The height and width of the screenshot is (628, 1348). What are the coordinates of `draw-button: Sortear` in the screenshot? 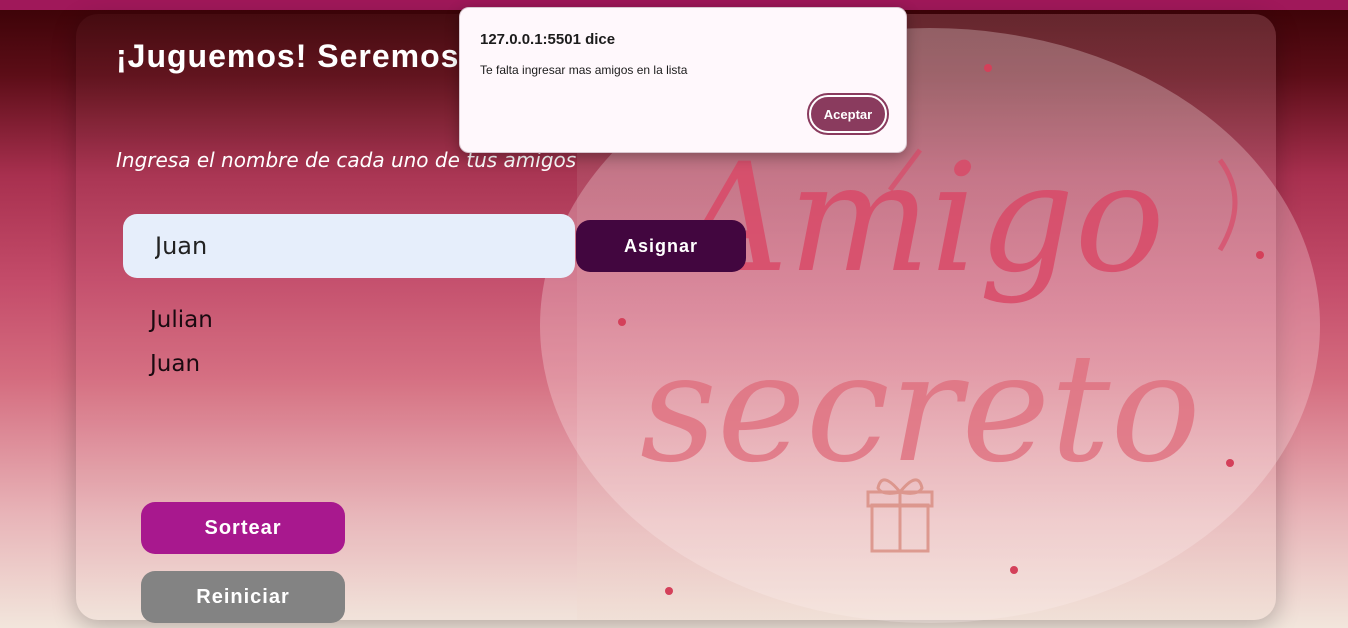 It's located at (243, 528).